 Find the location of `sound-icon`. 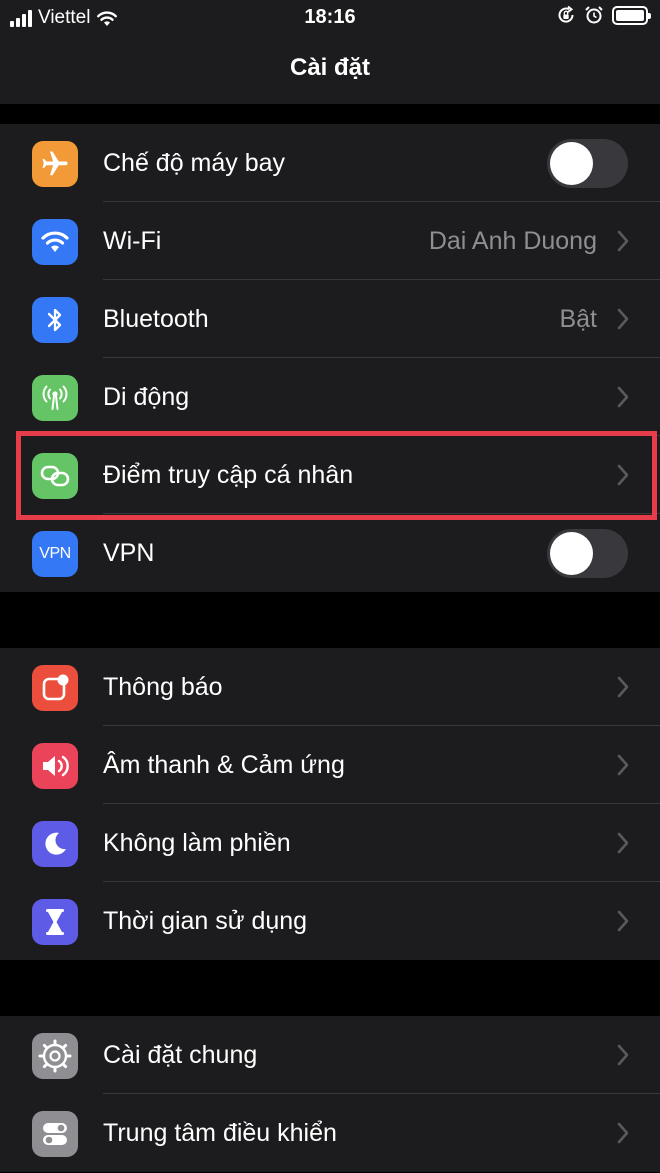

sound-icon is located at coordinates (55, 766).